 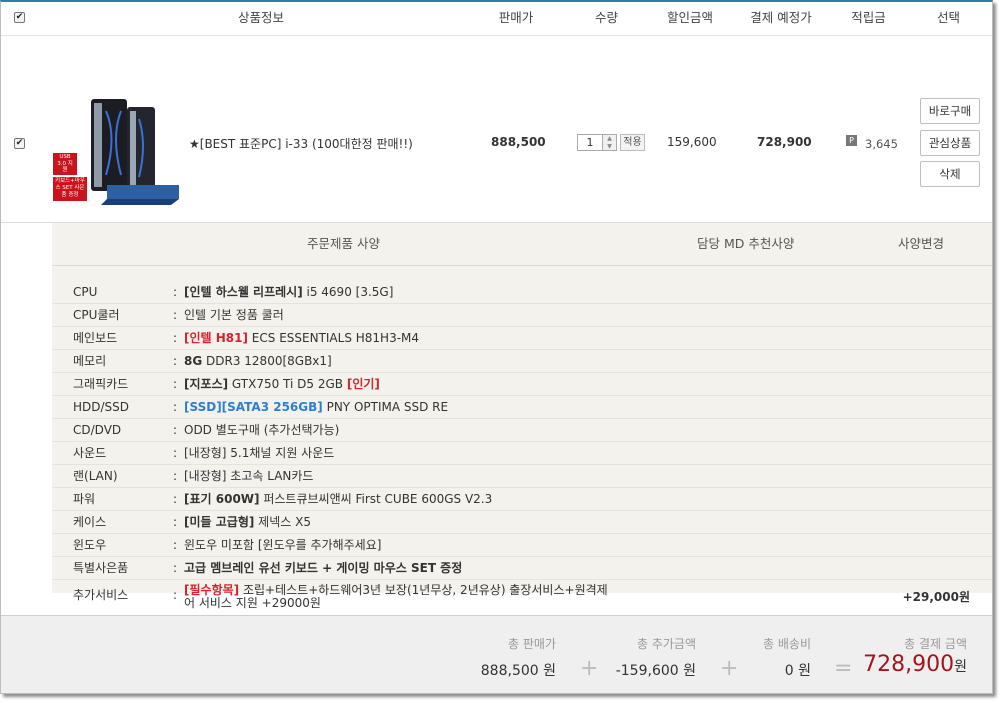 What do you see at coordinates (950, 143) in the screenshot?
I see `wishlist-button: 관심상품` at bounding box center [950, 143].